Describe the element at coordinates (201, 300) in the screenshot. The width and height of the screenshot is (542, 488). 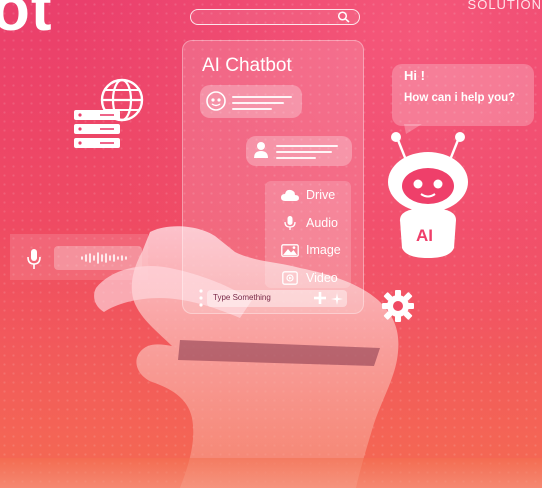
I see `menu-dots-icon` at that location.